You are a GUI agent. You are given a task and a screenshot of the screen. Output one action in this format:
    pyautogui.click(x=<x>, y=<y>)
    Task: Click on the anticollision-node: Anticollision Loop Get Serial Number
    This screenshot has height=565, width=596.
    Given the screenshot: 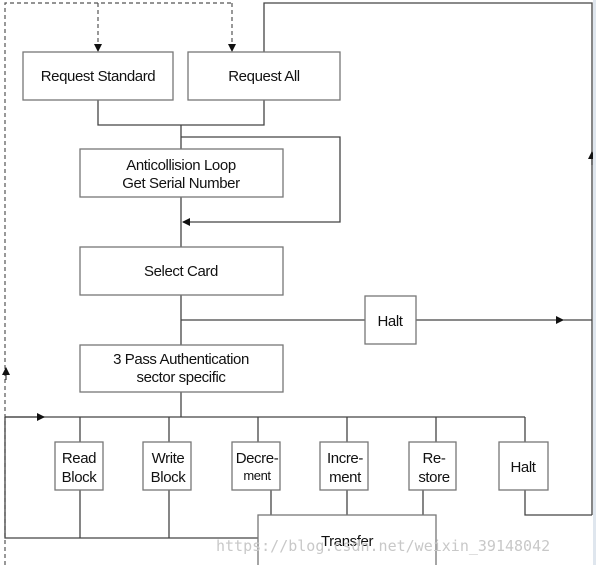 What is the action you would take?
    pyautogui.click(x=181, y=173)
    